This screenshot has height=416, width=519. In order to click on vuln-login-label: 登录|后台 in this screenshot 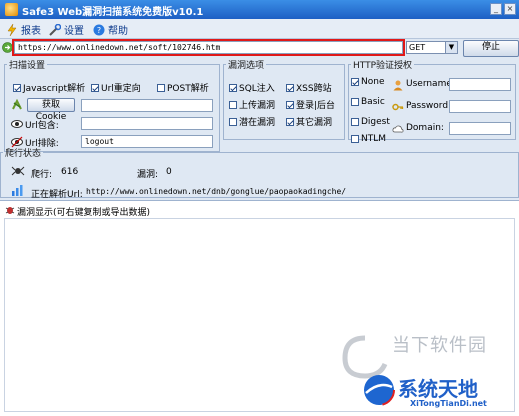, I will do `click(316, 106)`.